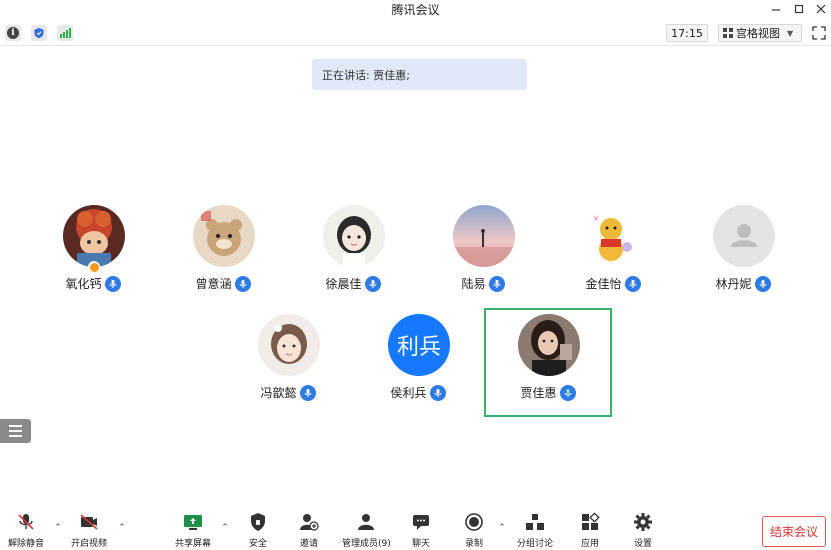  What do you see at coordinates (603, 284) in the screenshot?
I see `participant-name: 金佳怡` at bounding box center [603, 284].